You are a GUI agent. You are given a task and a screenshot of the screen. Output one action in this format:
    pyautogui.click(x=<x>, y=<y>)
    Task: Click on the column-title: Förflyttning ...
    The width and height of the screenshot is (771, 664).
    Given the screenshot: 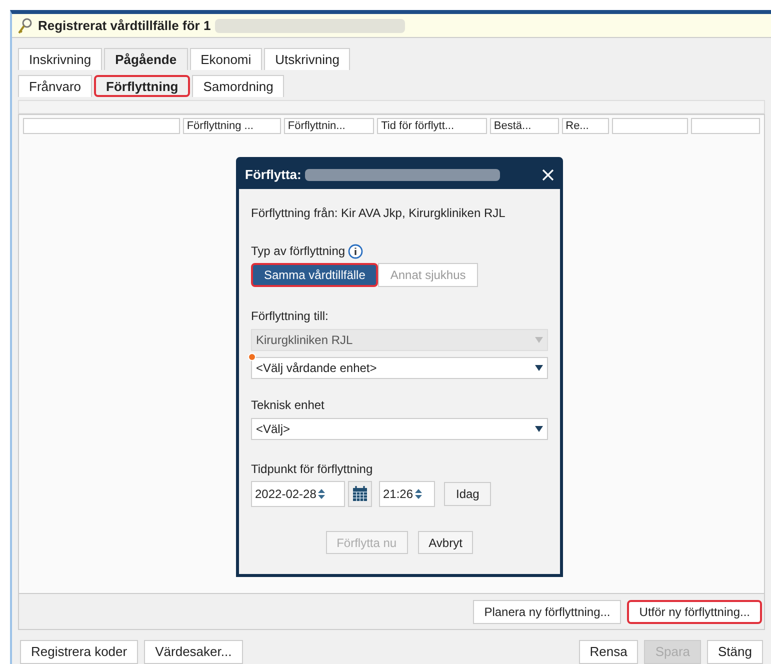 What is the action you would take?
    pyautogui.click(x=220, y=126)
    